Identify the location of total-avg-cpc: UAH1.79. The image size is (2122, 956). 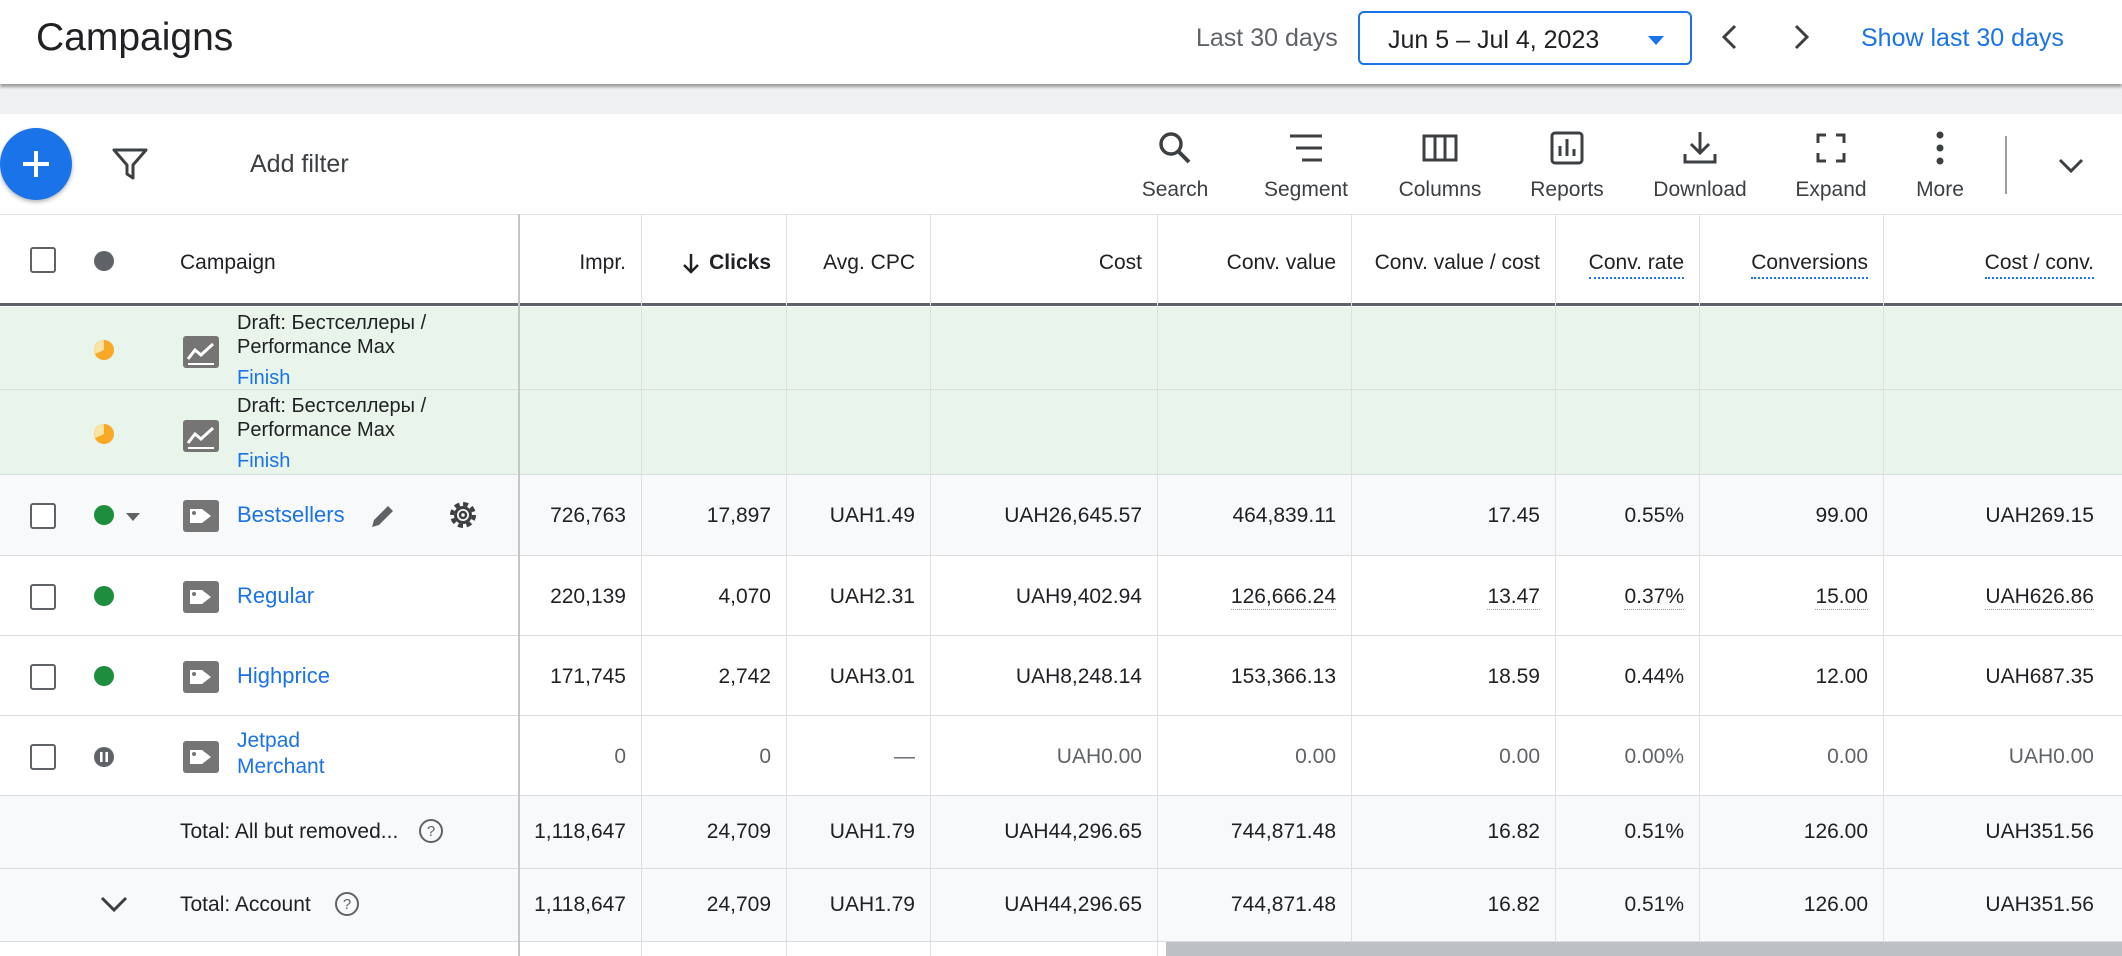
(872, 831).